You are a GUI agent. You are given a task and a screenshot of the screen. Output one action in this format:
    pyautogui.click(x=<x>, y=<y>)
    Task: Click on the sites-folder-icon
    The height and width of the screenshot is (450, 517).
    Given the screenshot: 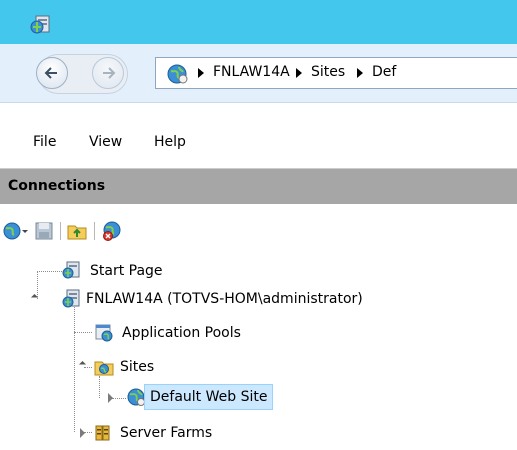 What is the action you would take?
    pyautogui.click(x=104, y=368)
    